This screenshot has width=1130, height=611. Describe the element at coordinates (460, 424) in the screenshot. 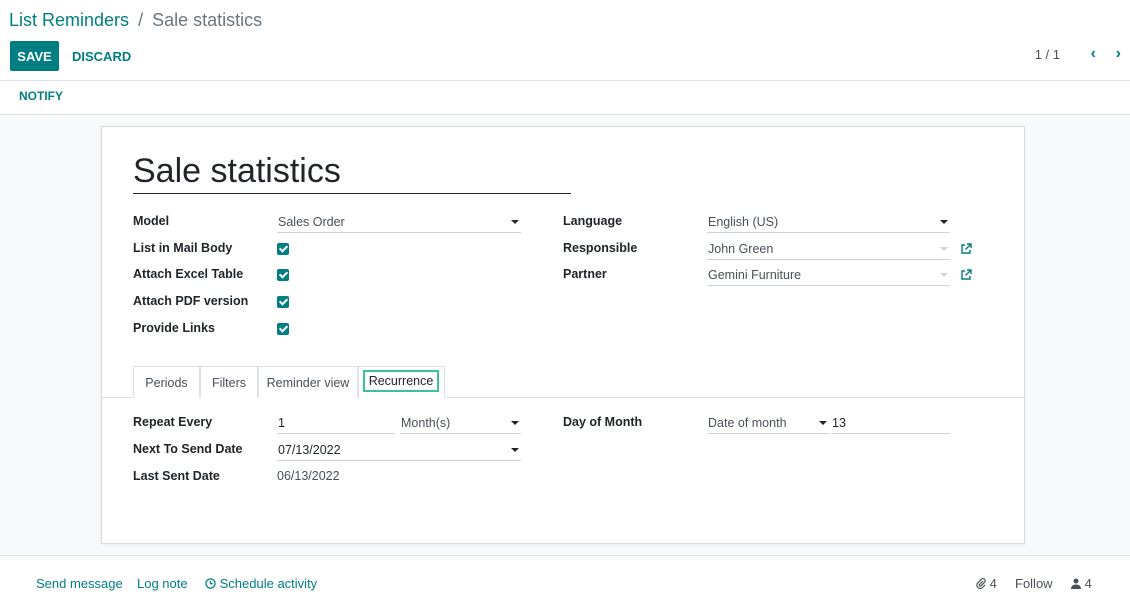

I see `repeat-unit-select: Month(s)` at that location.